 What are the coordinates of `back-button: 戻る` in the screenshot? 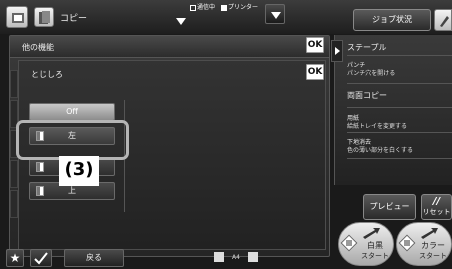 It's located at (94, 258).